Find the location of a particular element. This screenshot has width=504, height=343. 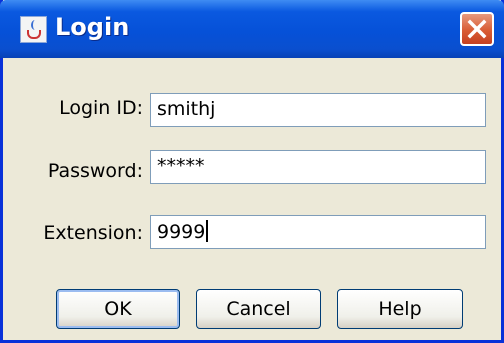

close-icon is located at coordinates (477, 29).